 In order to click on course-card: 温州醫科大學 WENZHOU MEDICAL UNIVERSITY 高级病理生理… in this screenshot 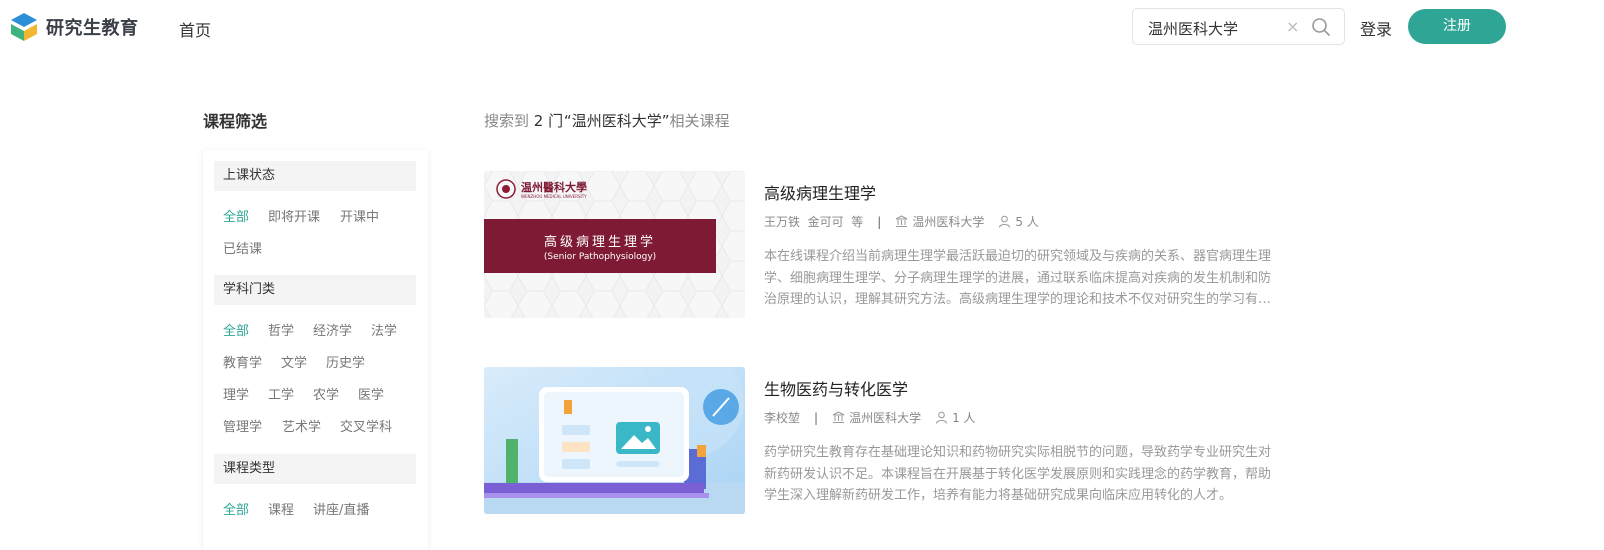, I will do `click(884, 245)`.